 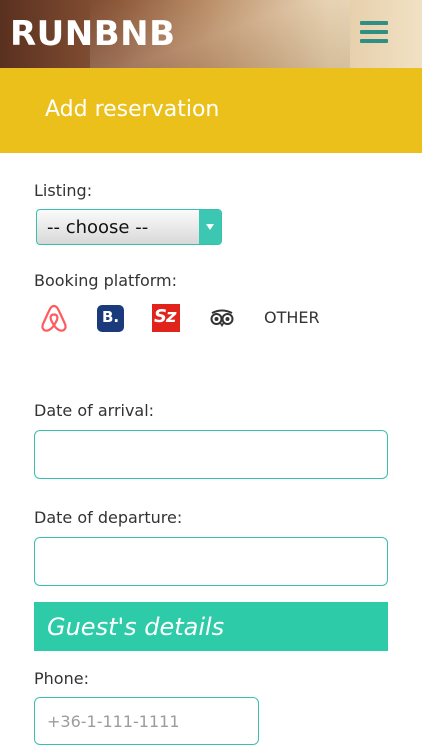 What do you see at coordinates (211, 34) in the screenshot?
I see `app-header: RUNBNB` at bounding box center [211, 34].